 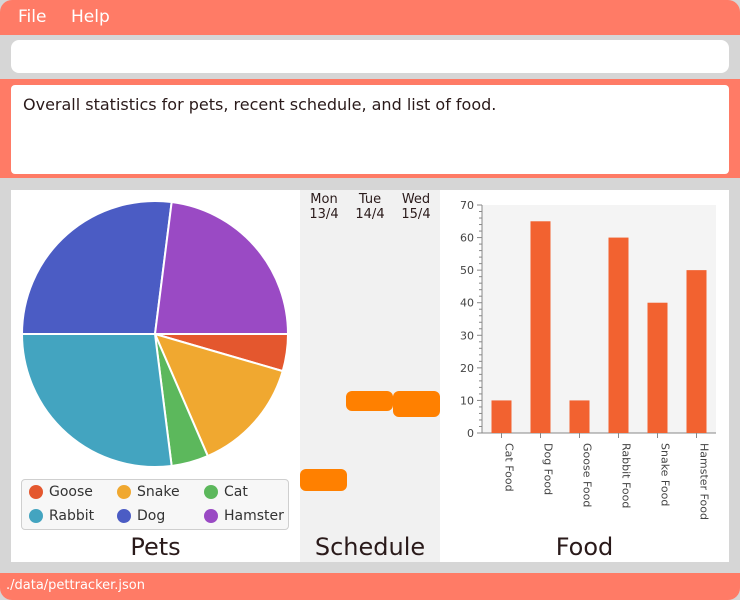 What do you see at coordinates (324, 214) in the screenshot?
I see `day-date: 13/4` at bounding box center [324, 214].